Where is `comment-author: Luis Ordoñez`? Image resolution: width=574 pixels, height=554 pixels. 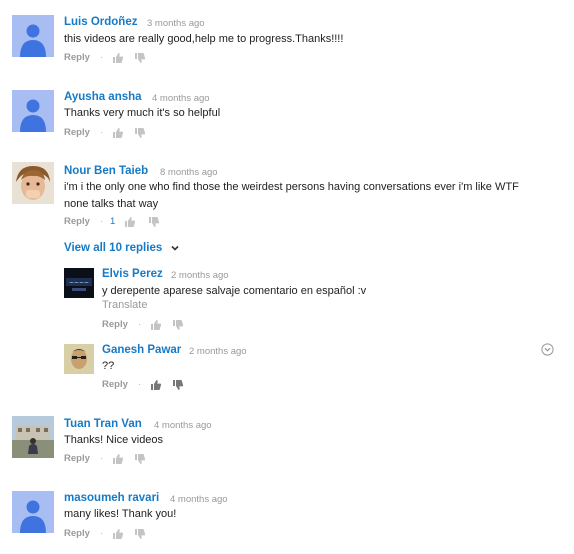 comment-author: Luis Ordoñez is located at coordinates (100, 22).